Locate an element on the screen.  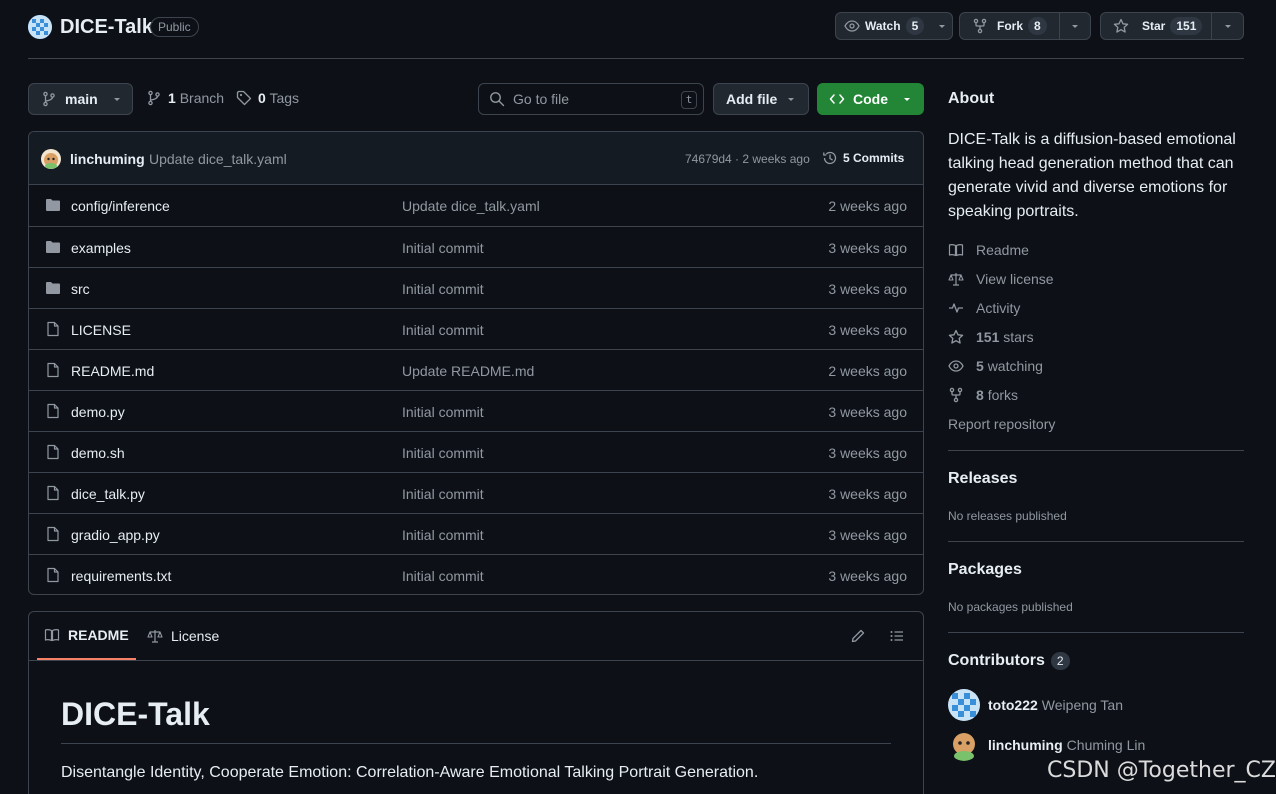
star-label: Star is located at coordinates (1154, 26).